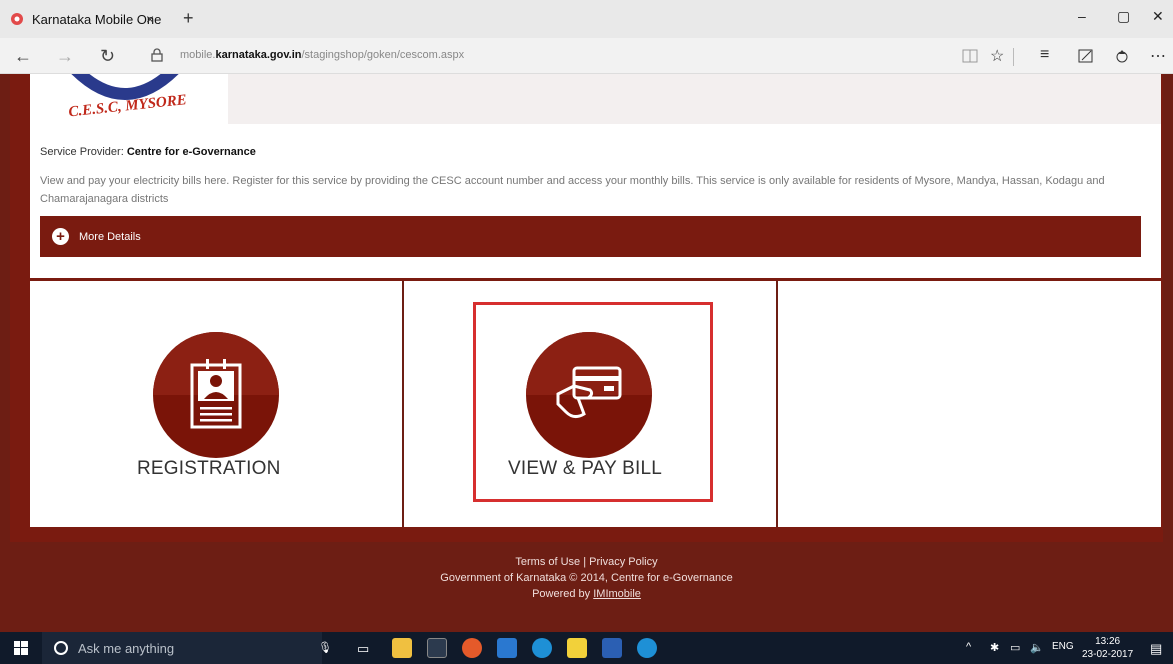  What do you see at coordinates (542, 648) in the screenshot?
I see `edge-icon` at bounding box center [542, 648].